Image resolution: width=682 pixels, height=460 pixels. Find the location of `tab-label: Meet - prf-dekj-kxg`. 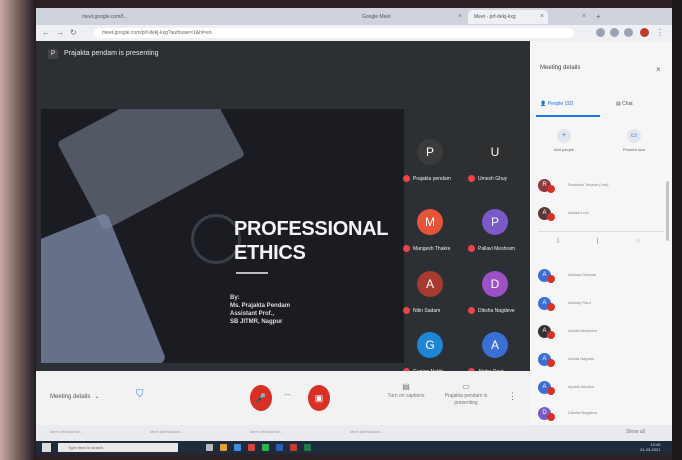

tab-label: Meet - prf-dekj-kxg is located at coordinates (495, 17).